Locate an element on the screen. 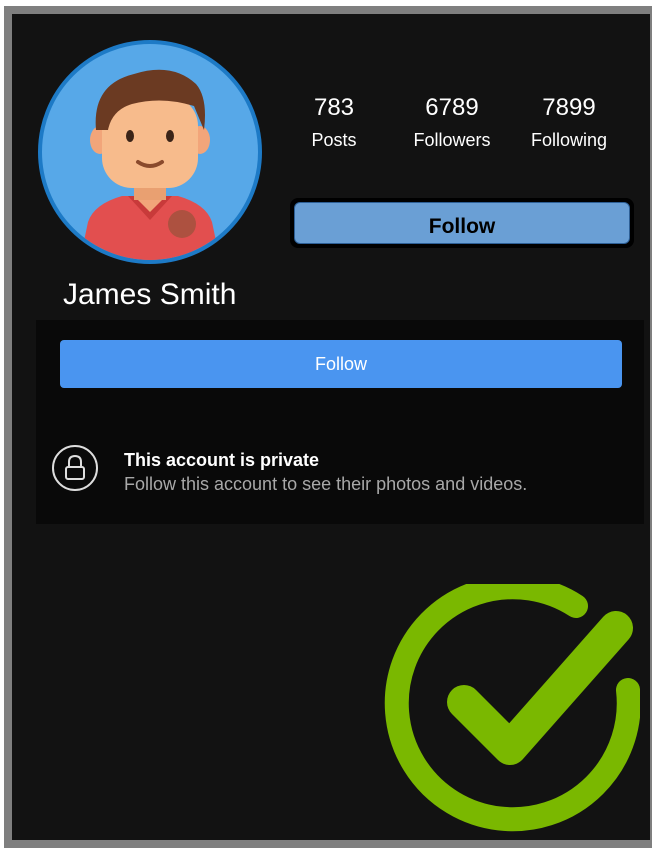 The image size is (660, 855). lock-icon is located at coordinates (75, 468).